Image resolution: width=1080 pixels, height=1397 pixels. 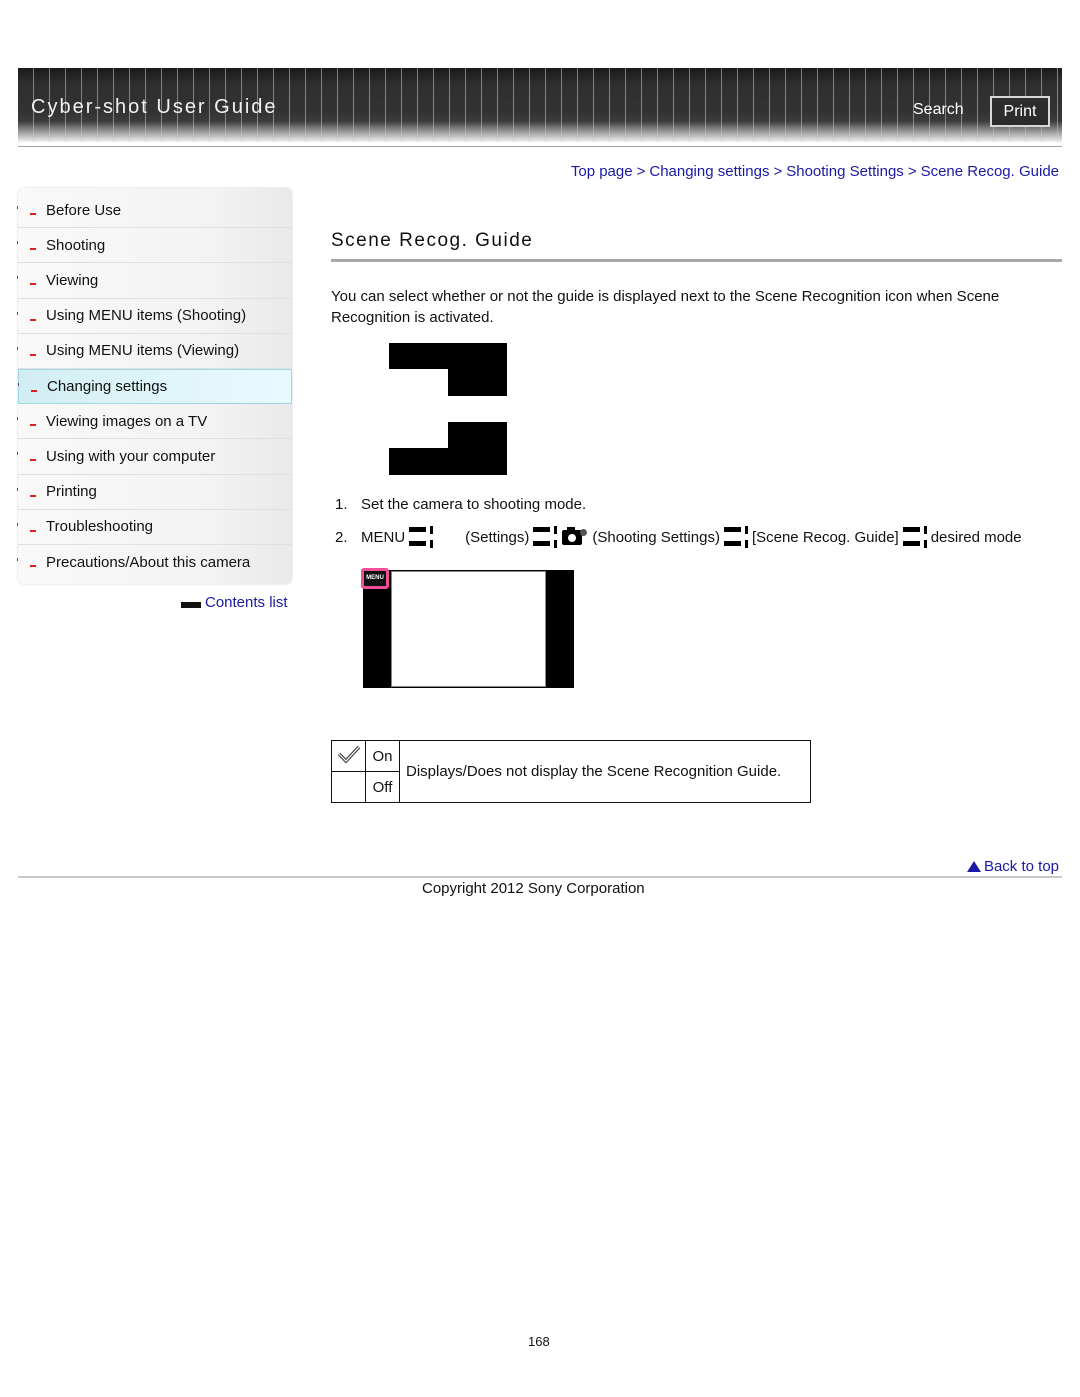 I want to click on up-triangle-icon, so click(x=973, y=866).